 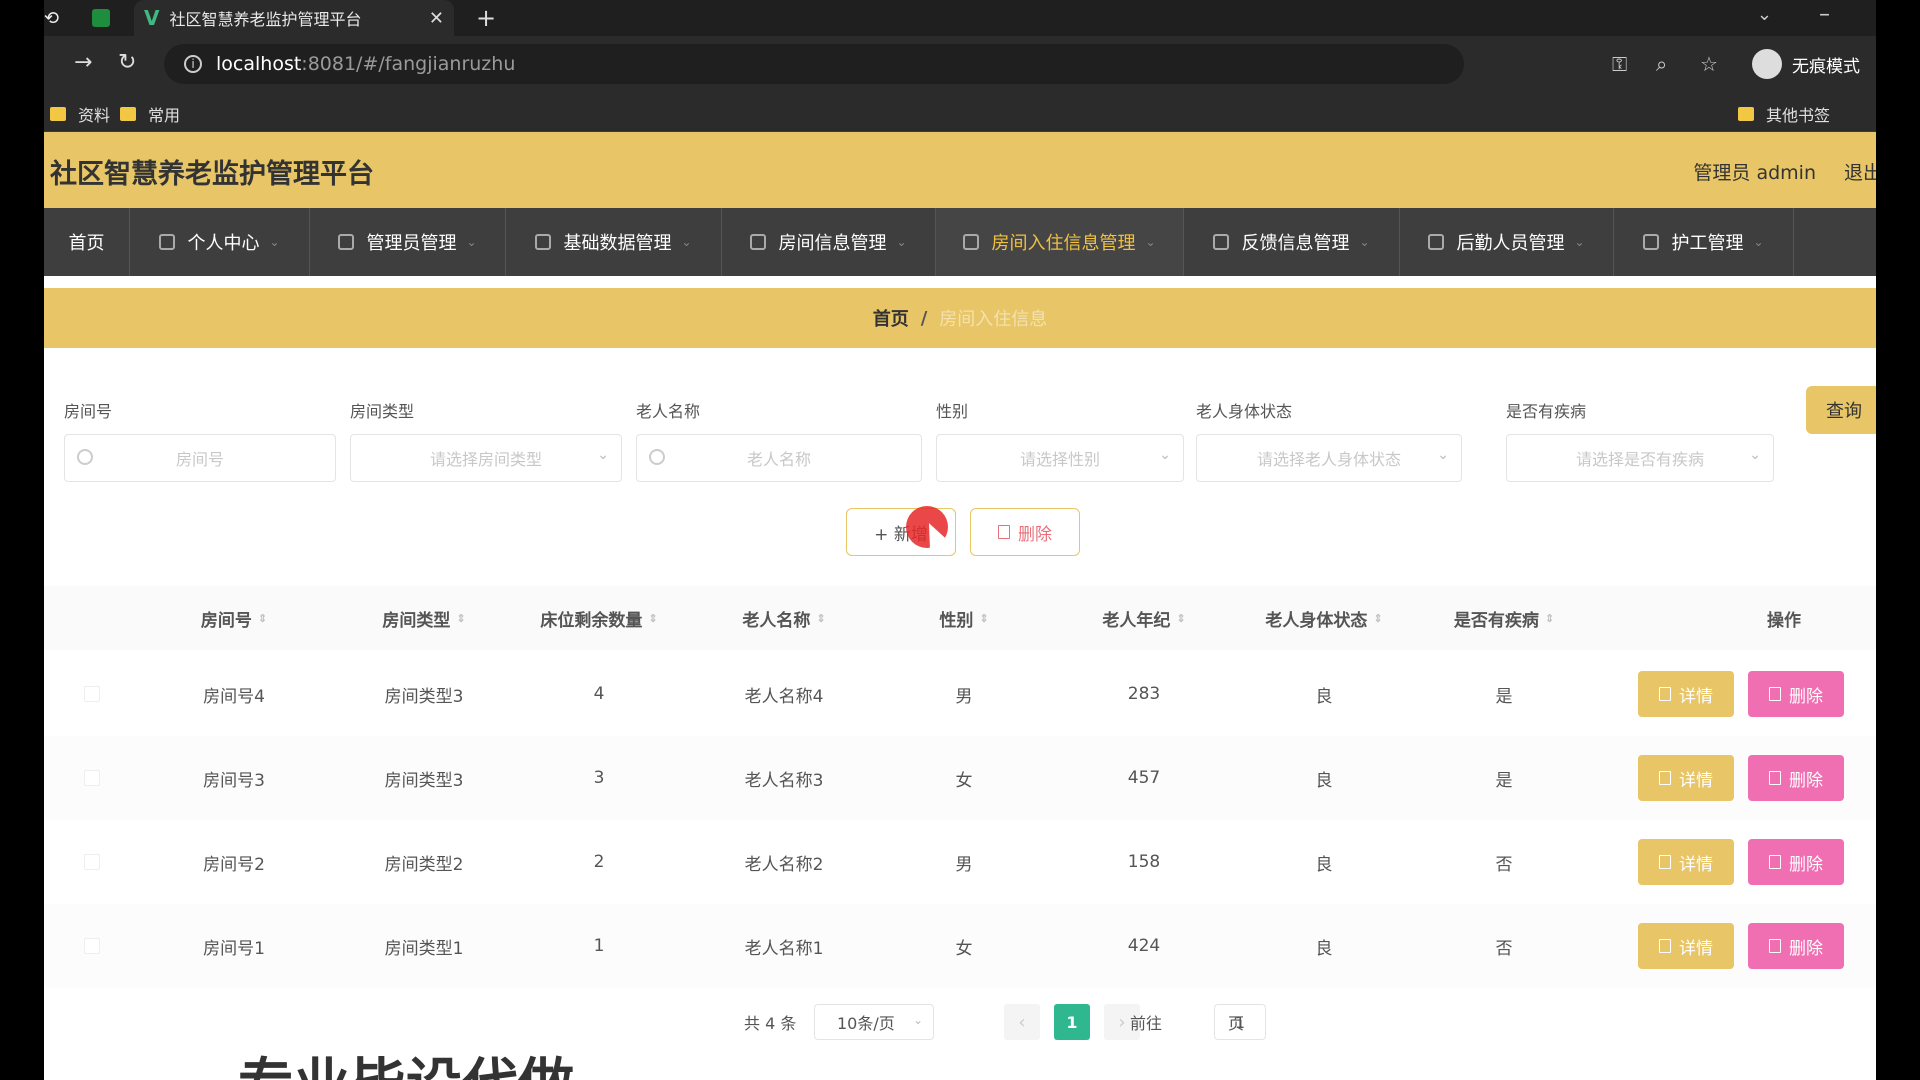 I want to click on close-tab-icon: ✕, so click(x=436, y=18).